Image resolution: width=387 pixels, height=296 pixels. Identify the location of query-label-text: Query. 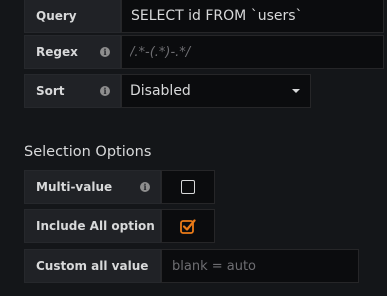
(56, 16).